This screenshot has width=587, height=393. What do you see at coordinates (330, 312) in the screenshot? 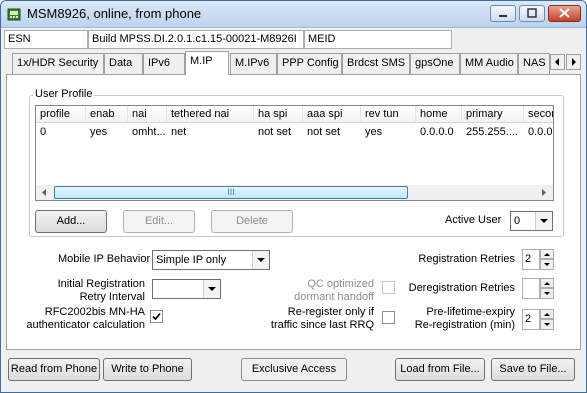
I see `reregister-label-1: Re-register only if` at bounding box center [330, 312].